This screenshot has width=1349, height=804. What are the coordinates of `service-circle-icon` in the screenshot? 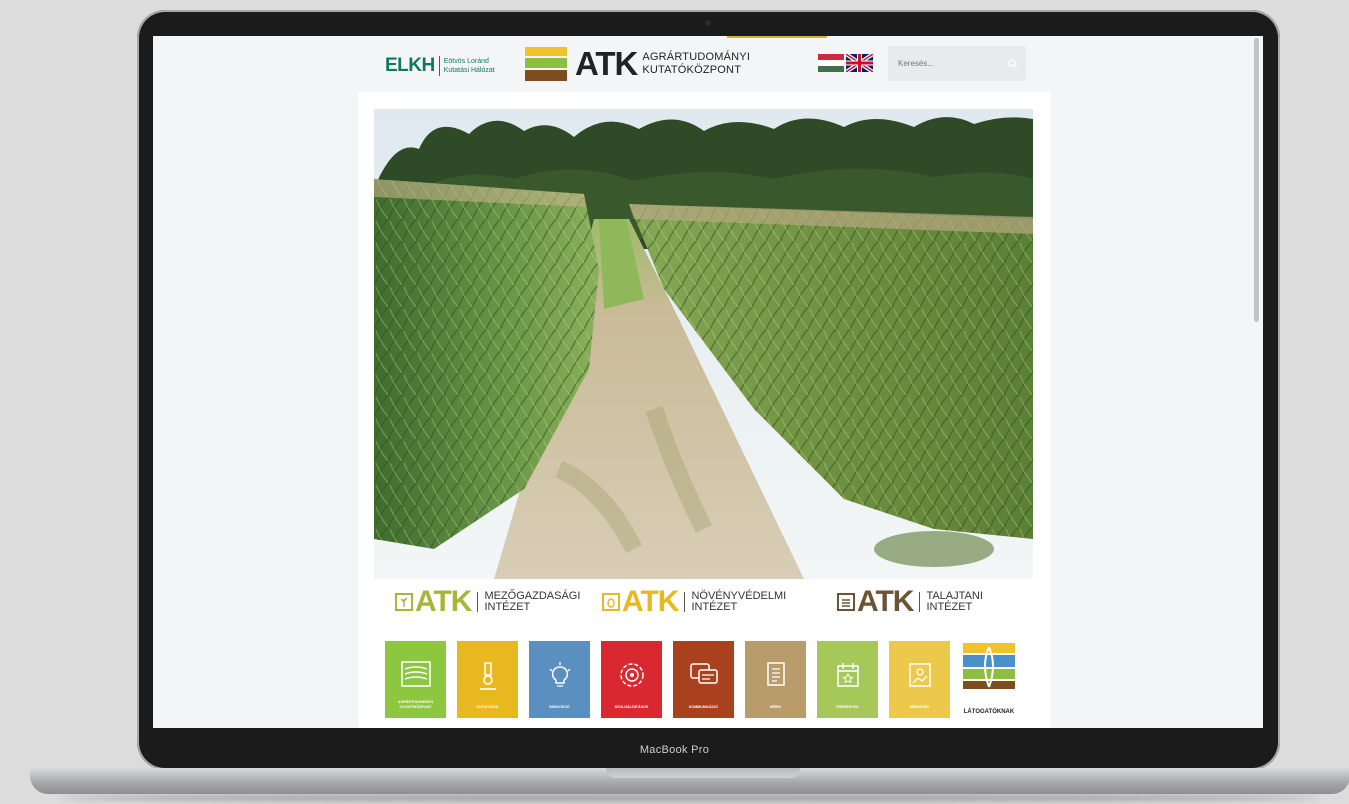 It's located at (631, 675).